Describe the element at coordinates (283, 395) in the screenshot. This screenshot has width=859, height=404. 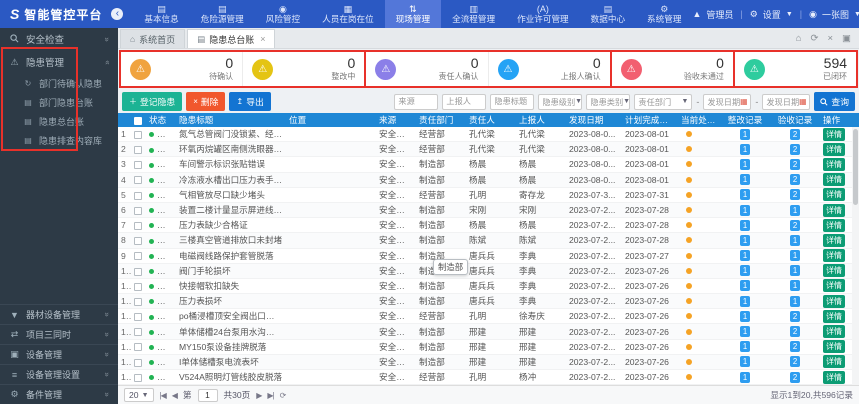
I see `reload-icon: ⟳` at that location.